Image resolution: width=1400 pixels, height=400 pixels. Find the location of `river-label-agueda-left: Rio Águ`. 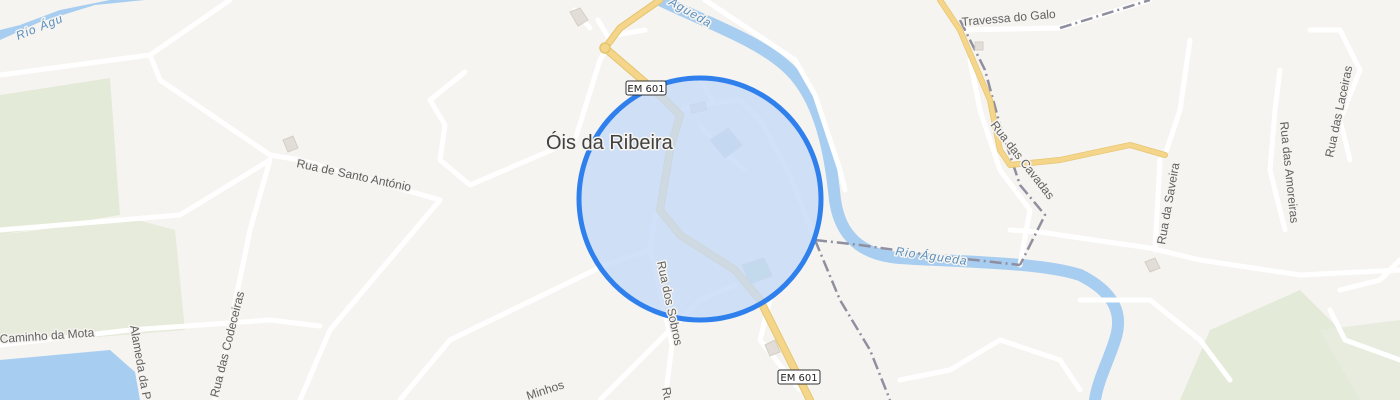

river-label-agueda-left: Rio Águ is located at coordinates (40, 26).